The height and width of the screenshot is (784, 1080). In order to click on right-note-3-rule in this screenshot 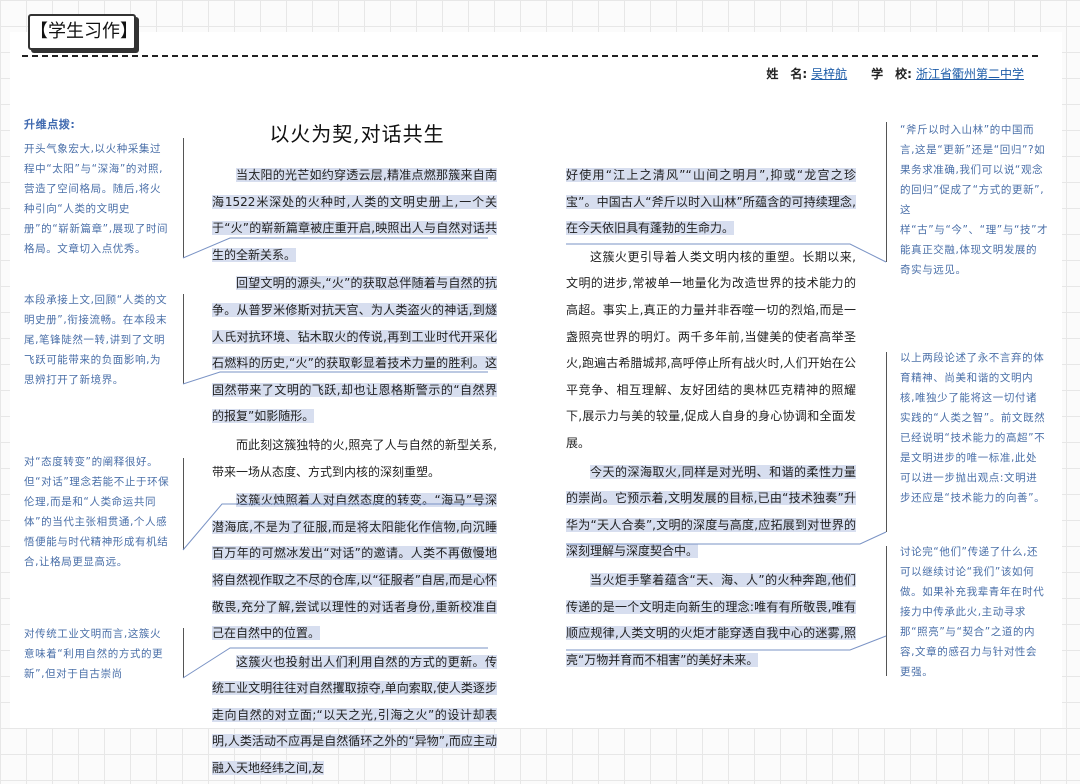, I will do `click(886, 611)`.